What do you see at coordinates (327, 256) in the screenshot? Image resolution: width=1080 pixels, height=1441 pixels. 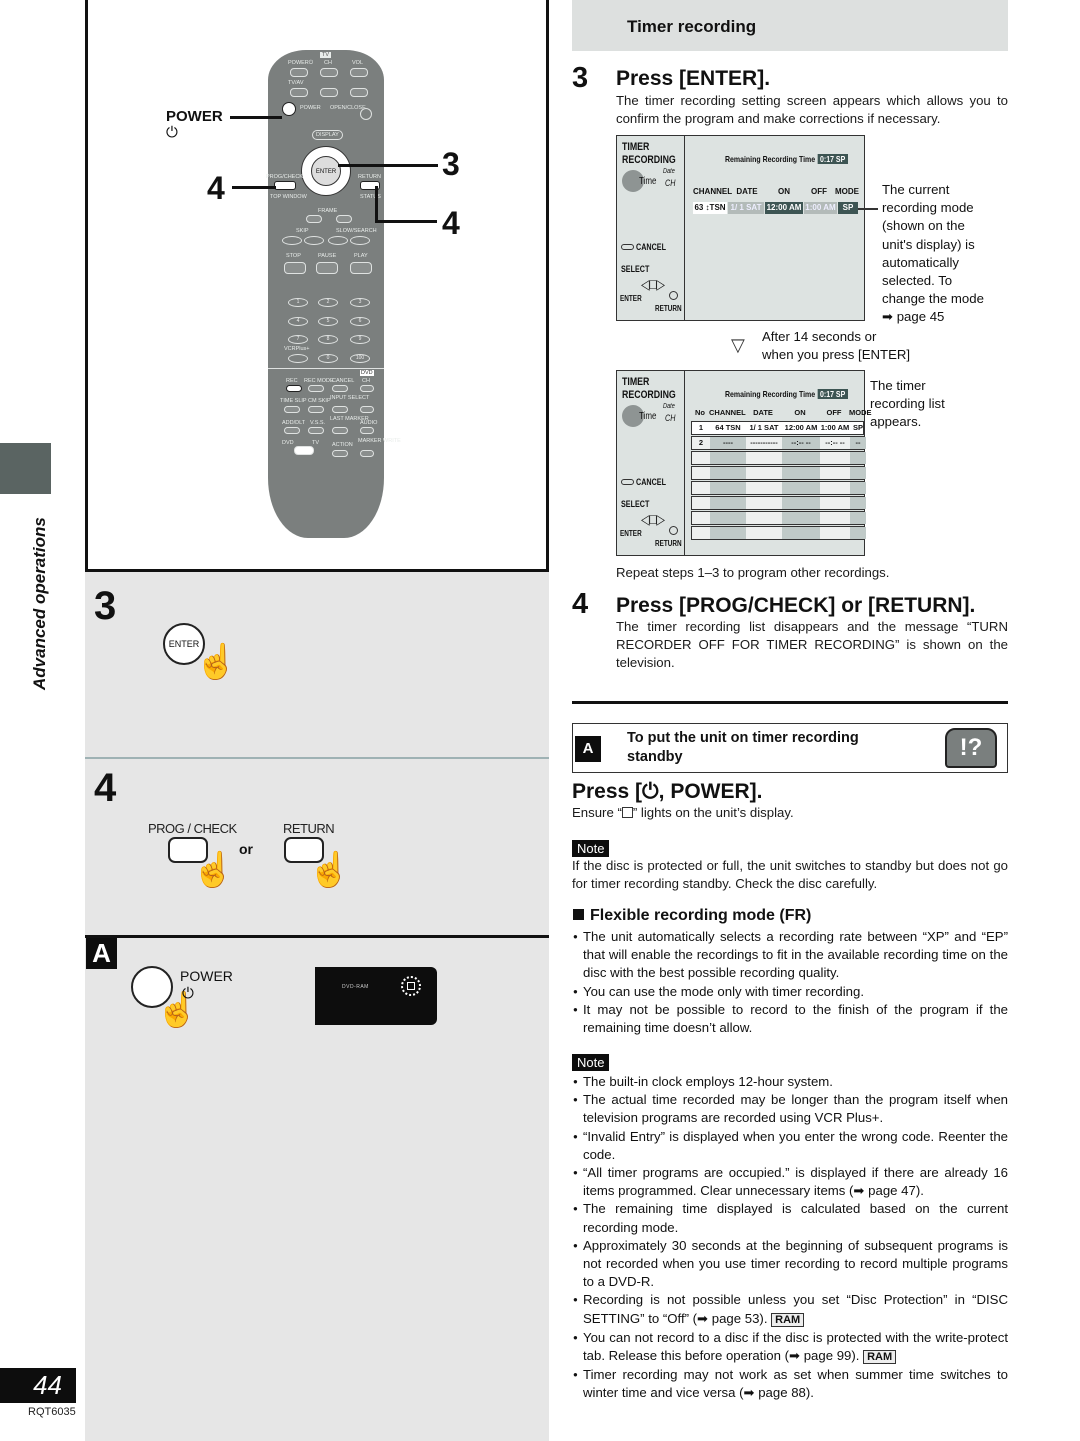 I see `pause-label: PAUSE` at bounding box center [327, 256].